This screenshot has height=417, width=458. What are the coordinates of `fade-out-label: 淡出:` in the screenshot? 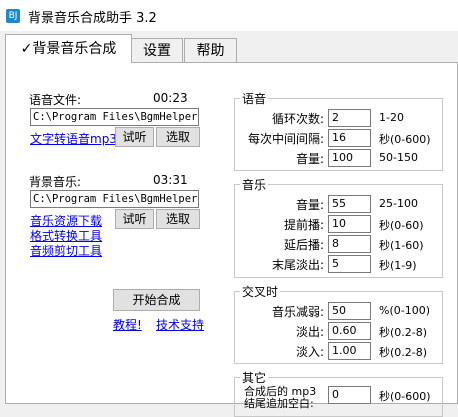 It's located at (309, 332).